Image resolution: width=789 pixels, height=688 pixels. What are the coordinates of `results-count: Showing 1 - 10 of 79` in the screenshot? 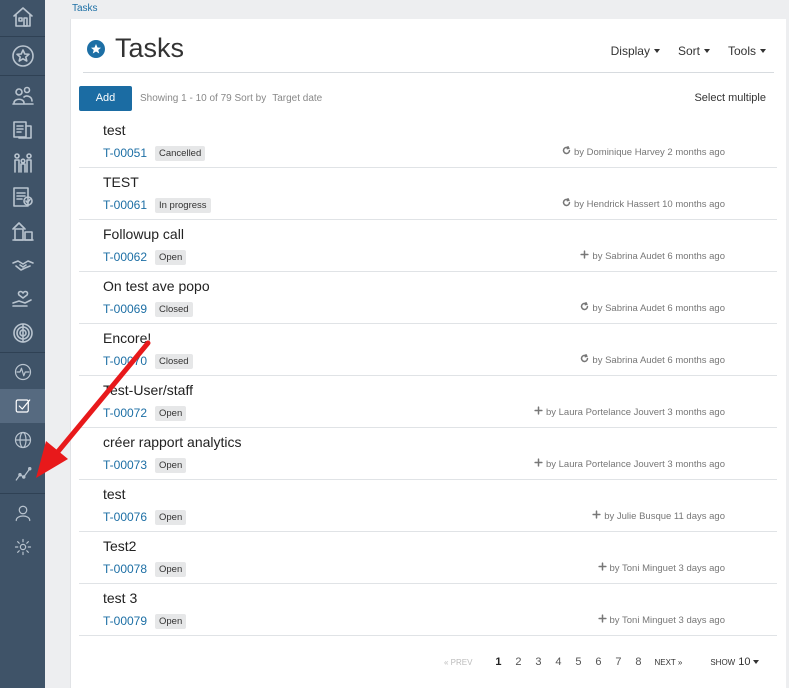 It's located at (186, 98).